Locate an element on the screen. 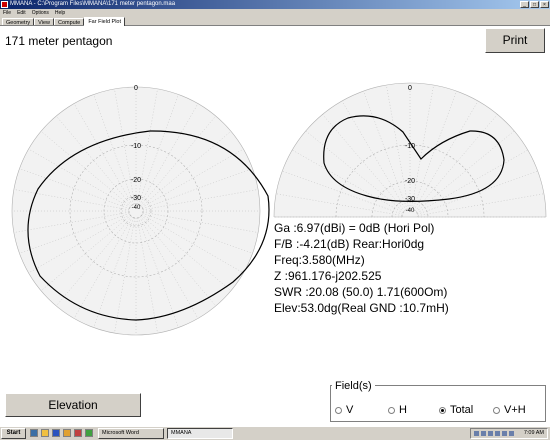  right-ring-label-10: -10 is located at coordinates (410, 146).